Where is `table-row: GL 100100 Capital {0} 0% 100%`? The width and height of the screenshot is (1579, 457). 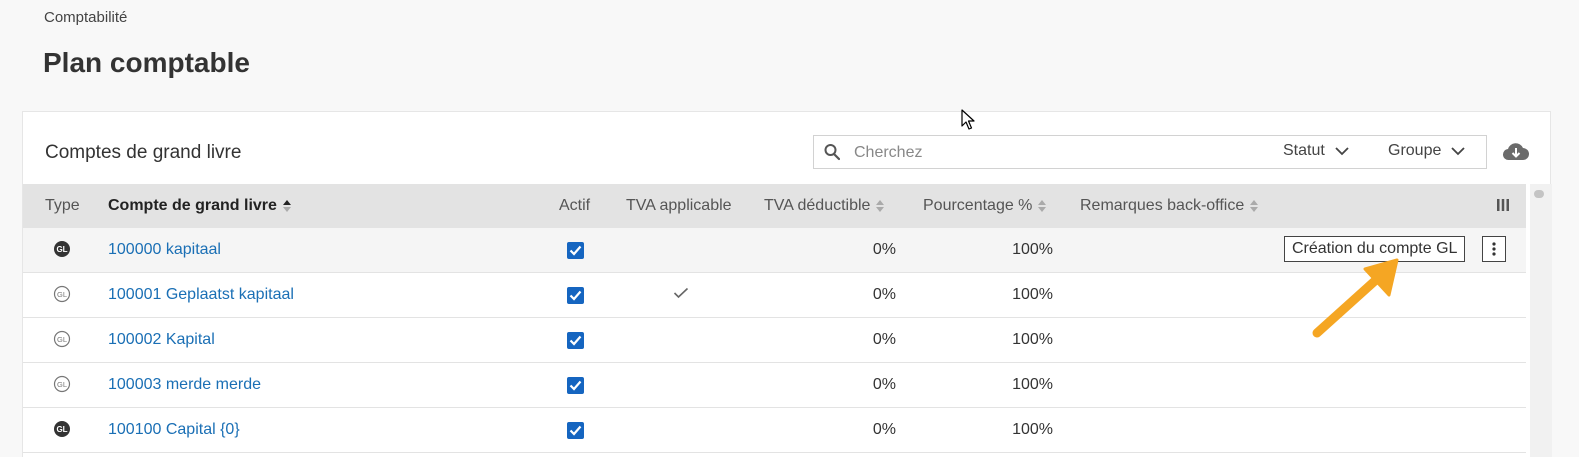
table-row: GL 100100 Capital {0} 0% 100% is located at coordinates (774, 430).